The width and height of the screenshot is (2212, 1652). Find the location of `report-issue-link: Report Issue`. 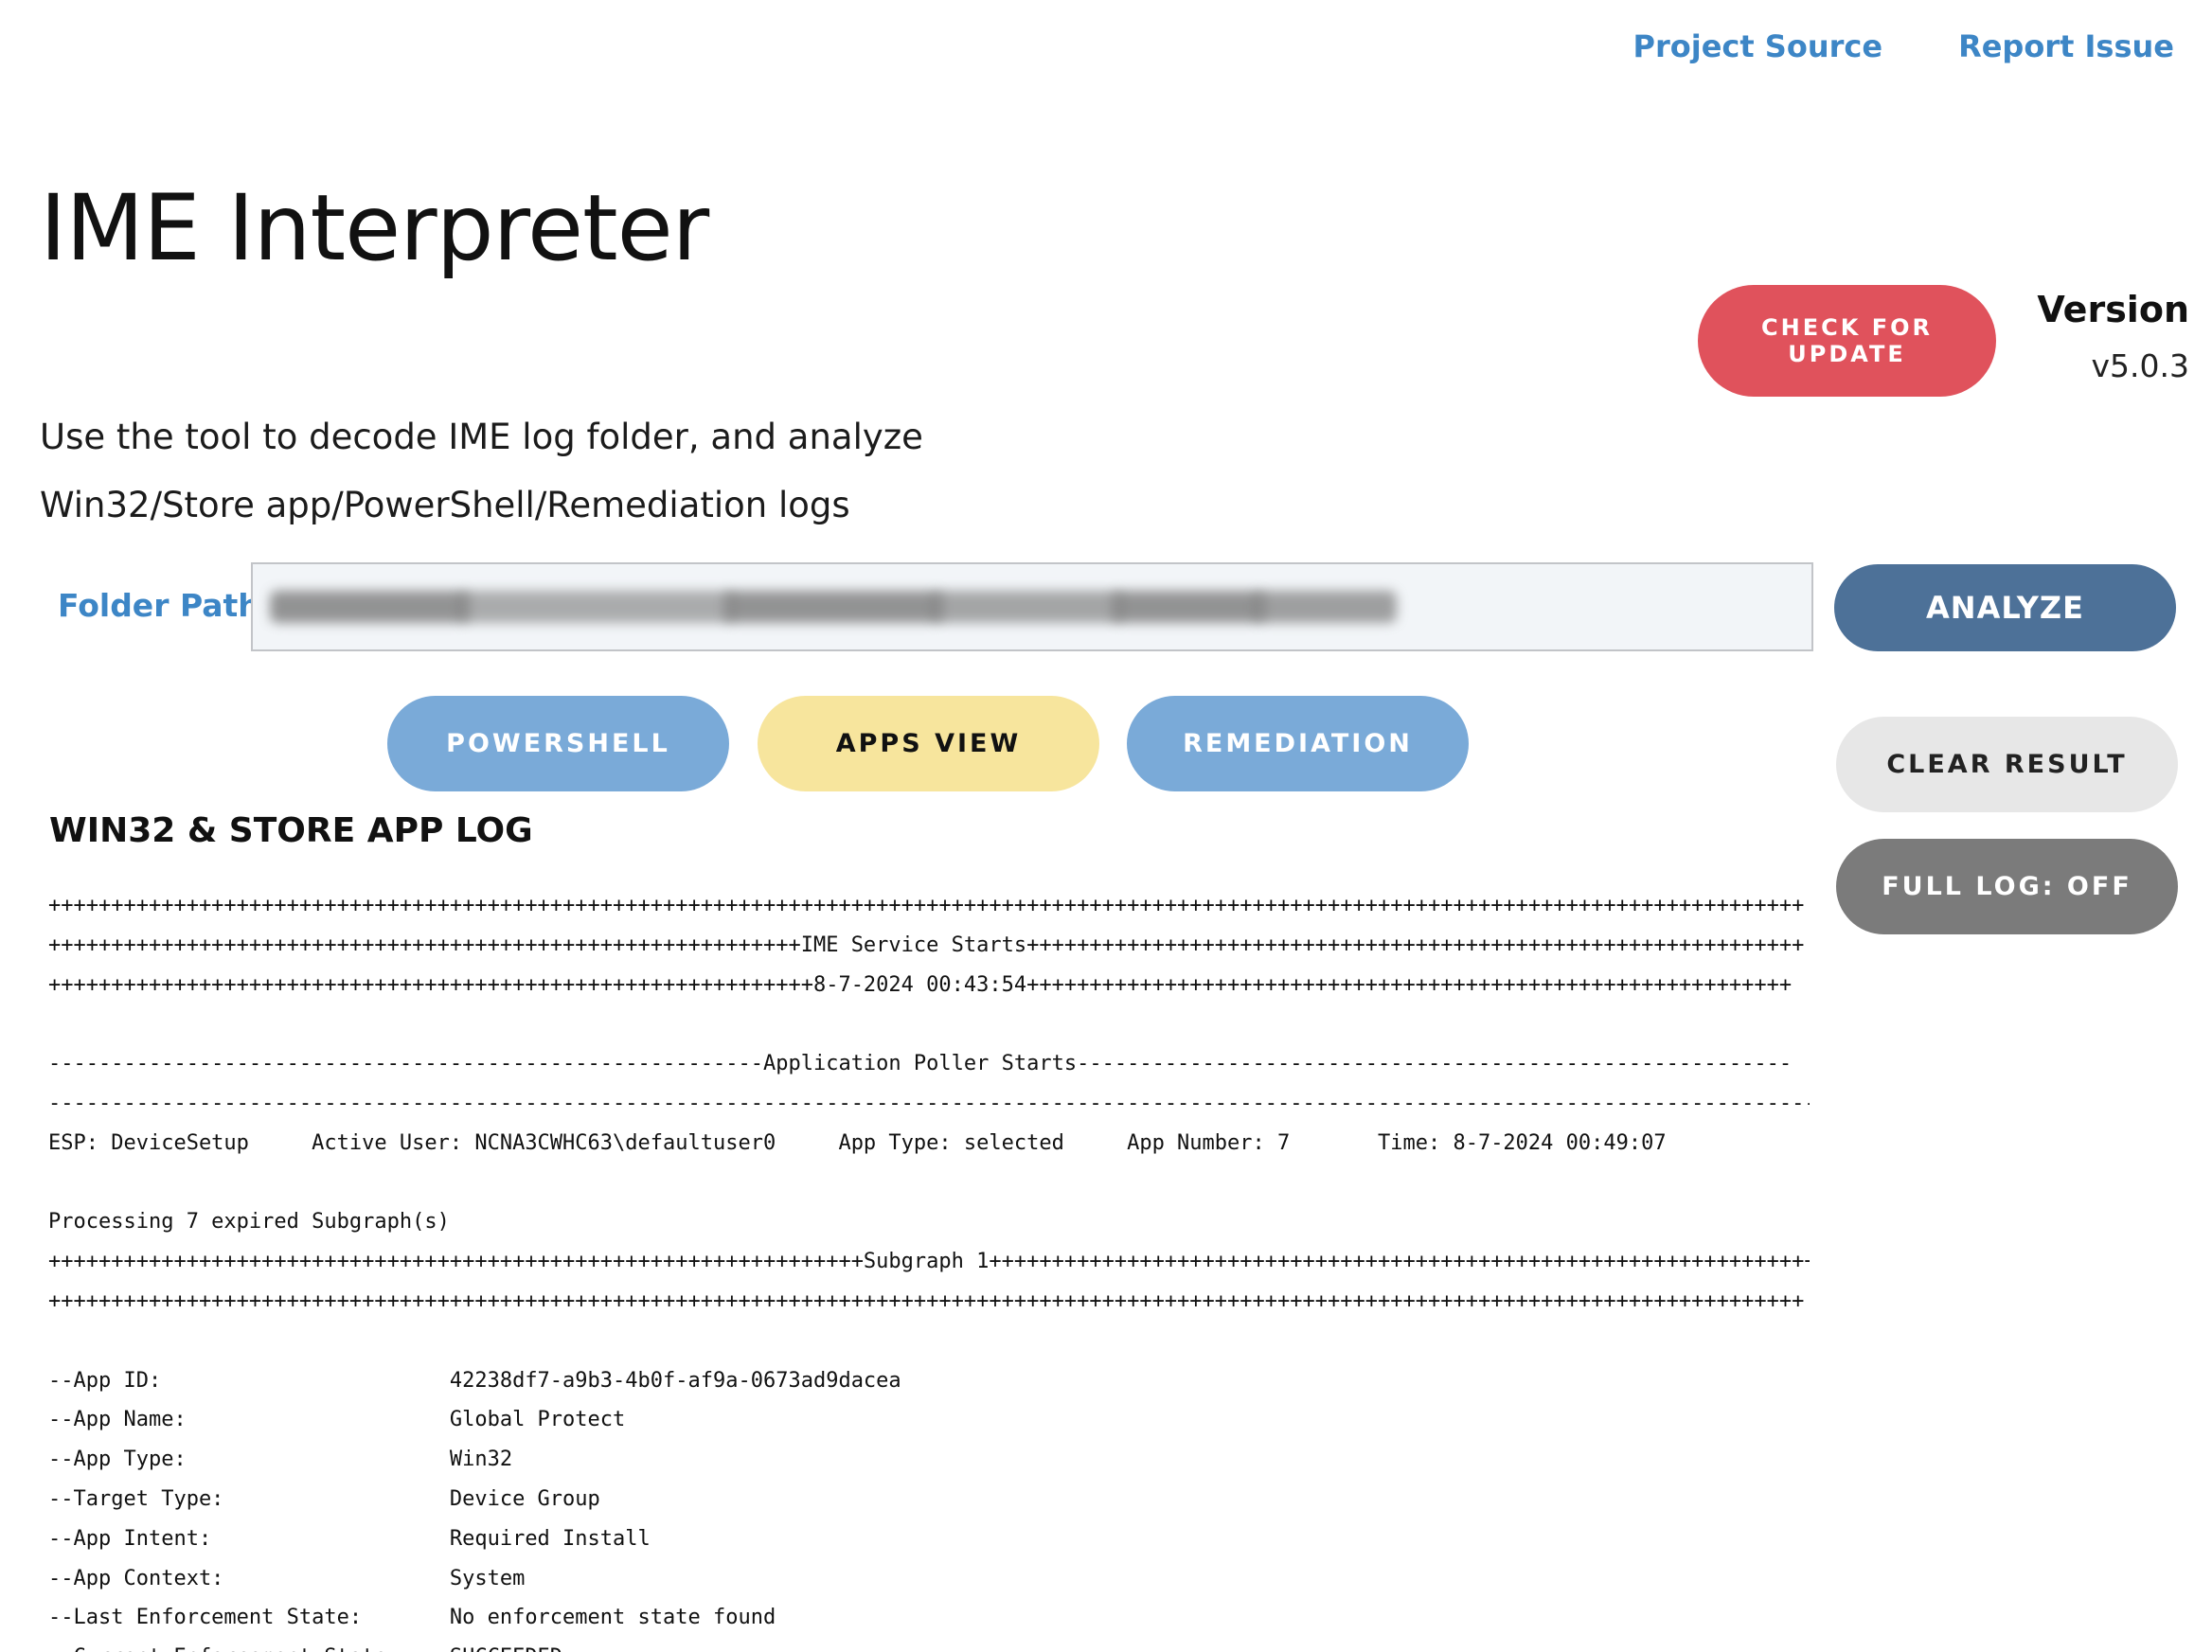

report-issue-link: Report Issue is located at coordinates (2066, 46).